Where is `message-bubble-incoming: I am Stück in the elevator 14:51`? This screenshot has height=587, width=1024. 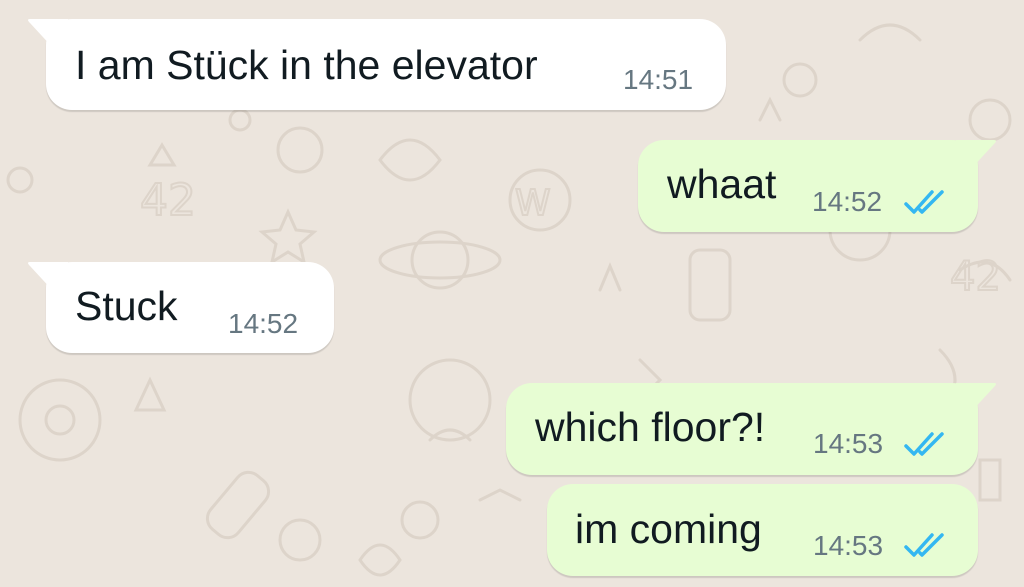 message-bubble-incoming: I am Stück in the elevator 14:51 is located at coordinates (377, 64).